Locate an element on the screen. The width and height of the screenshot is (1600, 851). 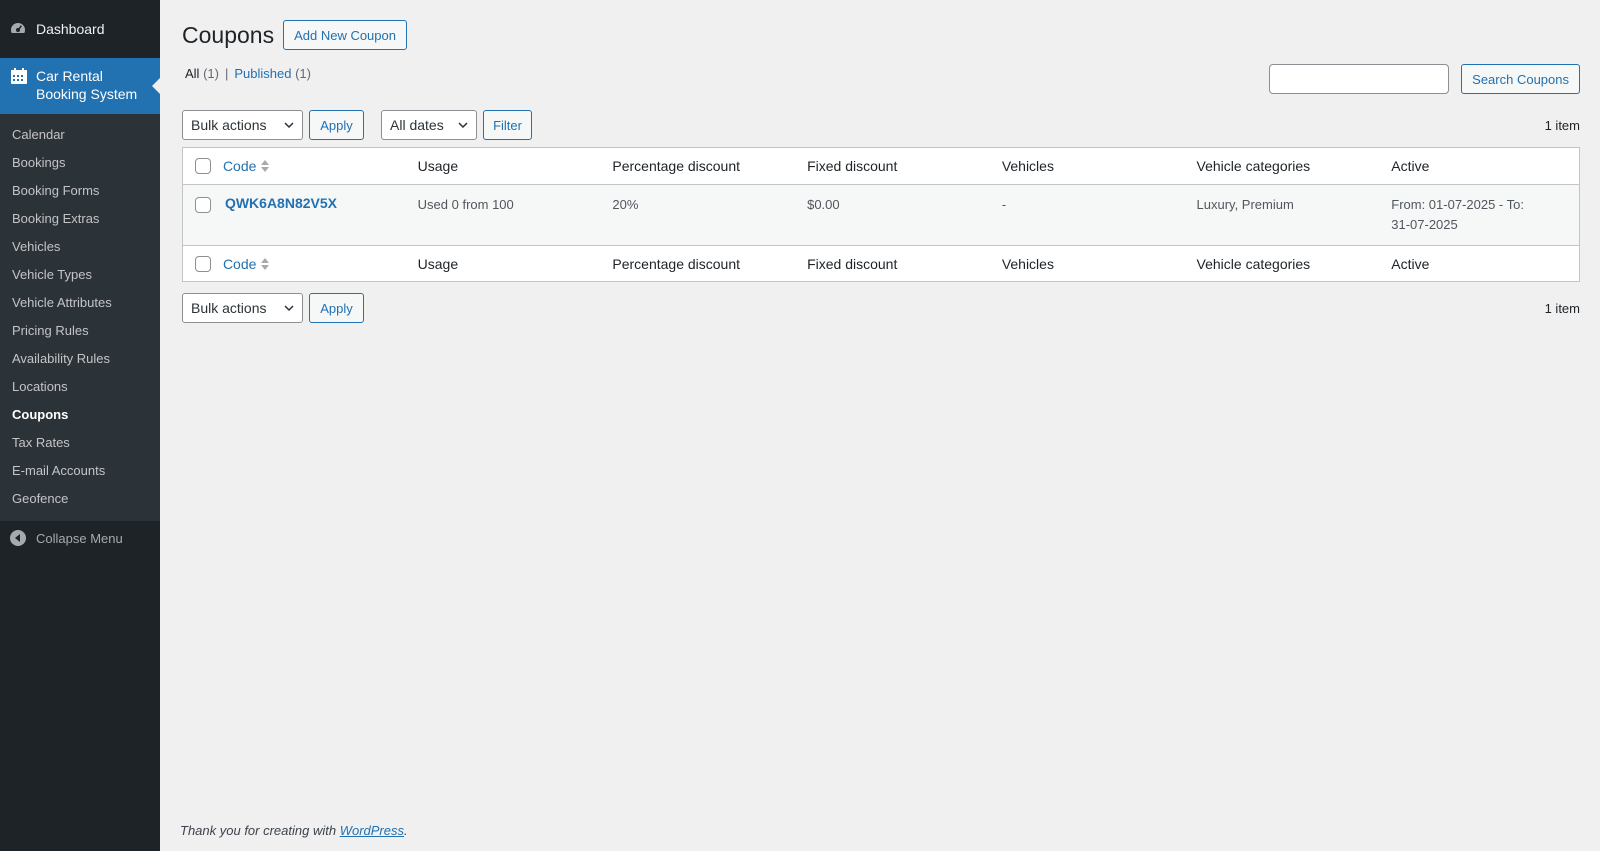
filter-all-link: All (1) is located at coordinates (202, 73).